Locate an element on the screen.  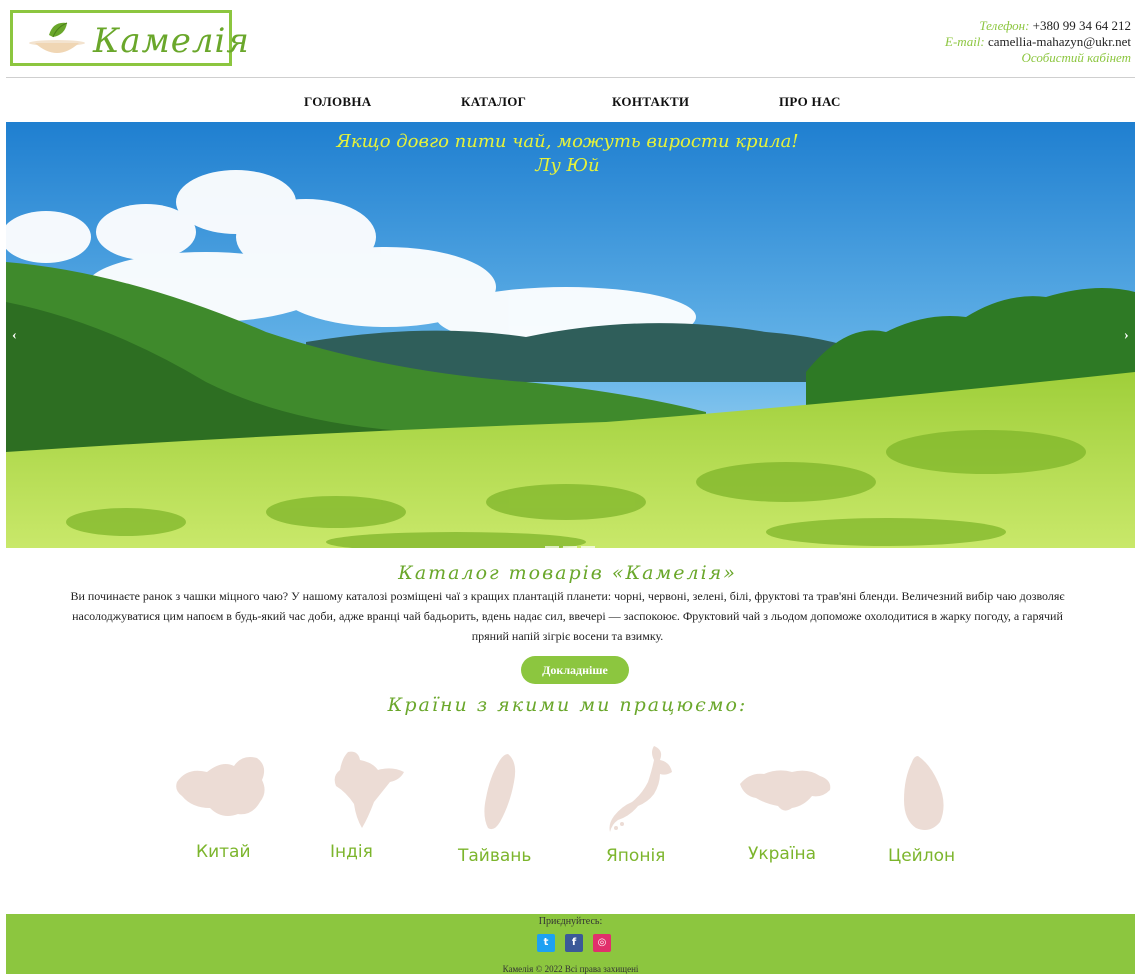
logo: Камелія is located at coordinates (129, 38).